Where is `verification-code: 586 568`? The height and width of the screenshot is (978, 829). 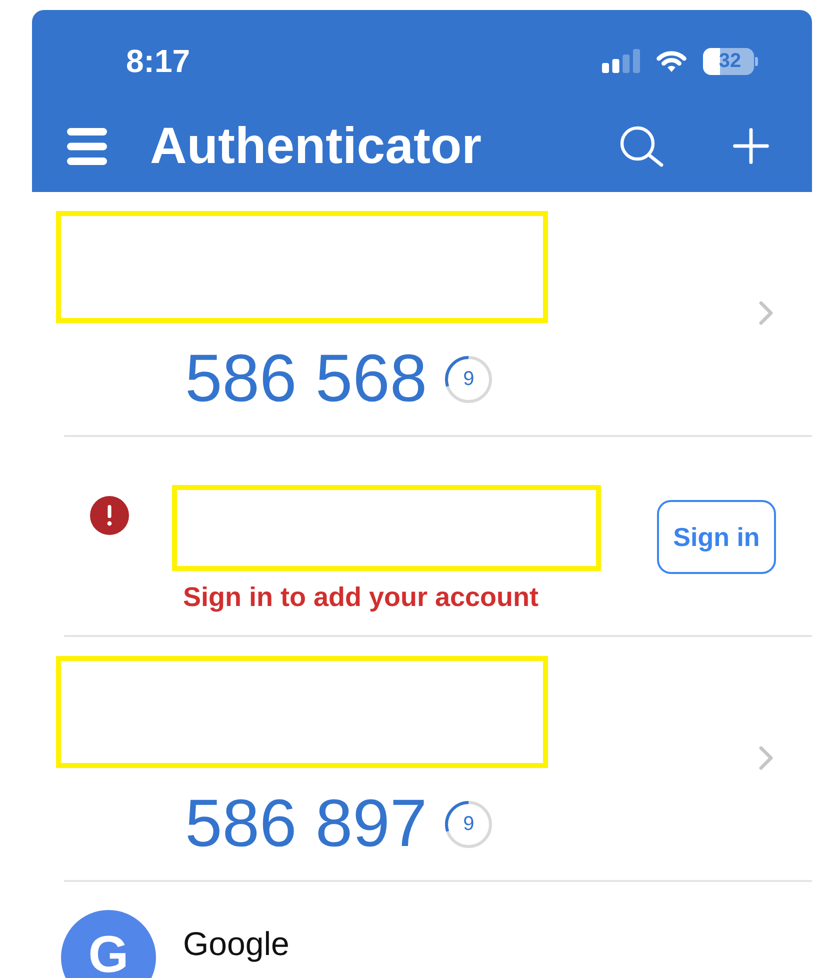 verification-code: 586 568 is located at coordinates (306, 379).